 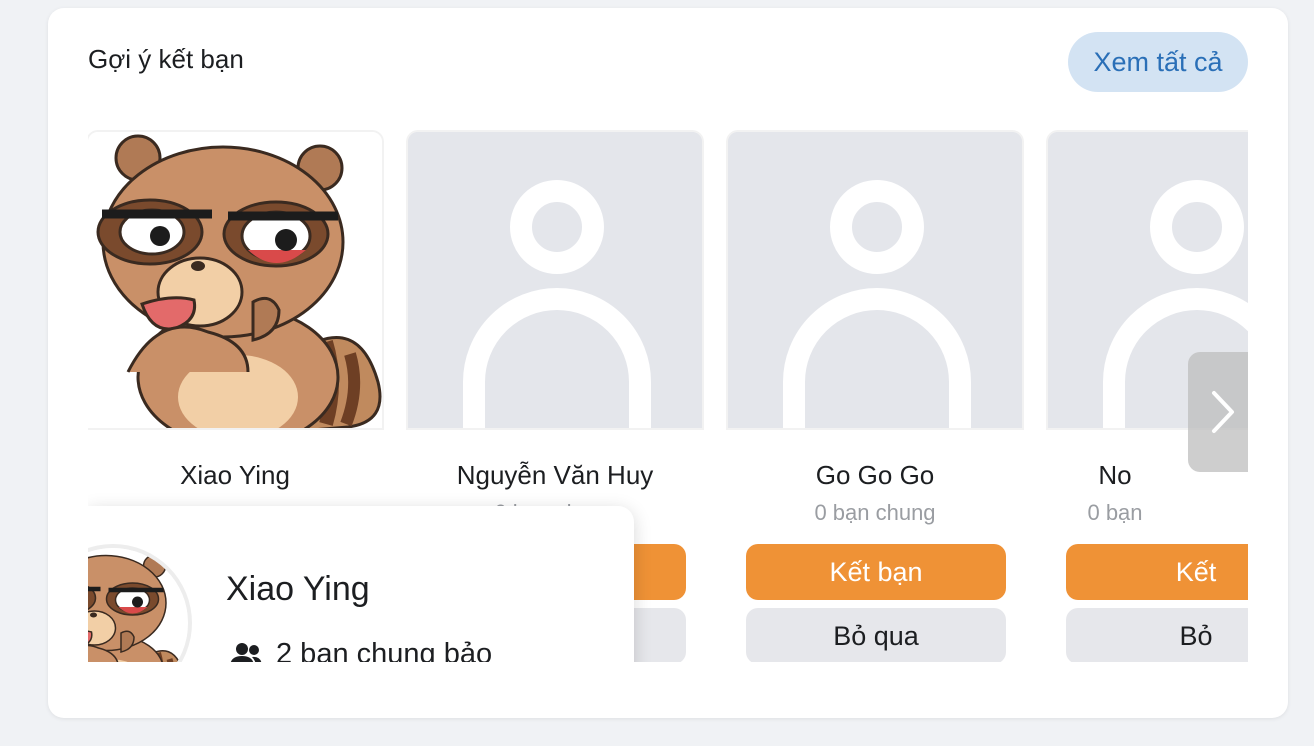 I want to click on add-friend-button: Kết bạn, so click(x=876, y=572).